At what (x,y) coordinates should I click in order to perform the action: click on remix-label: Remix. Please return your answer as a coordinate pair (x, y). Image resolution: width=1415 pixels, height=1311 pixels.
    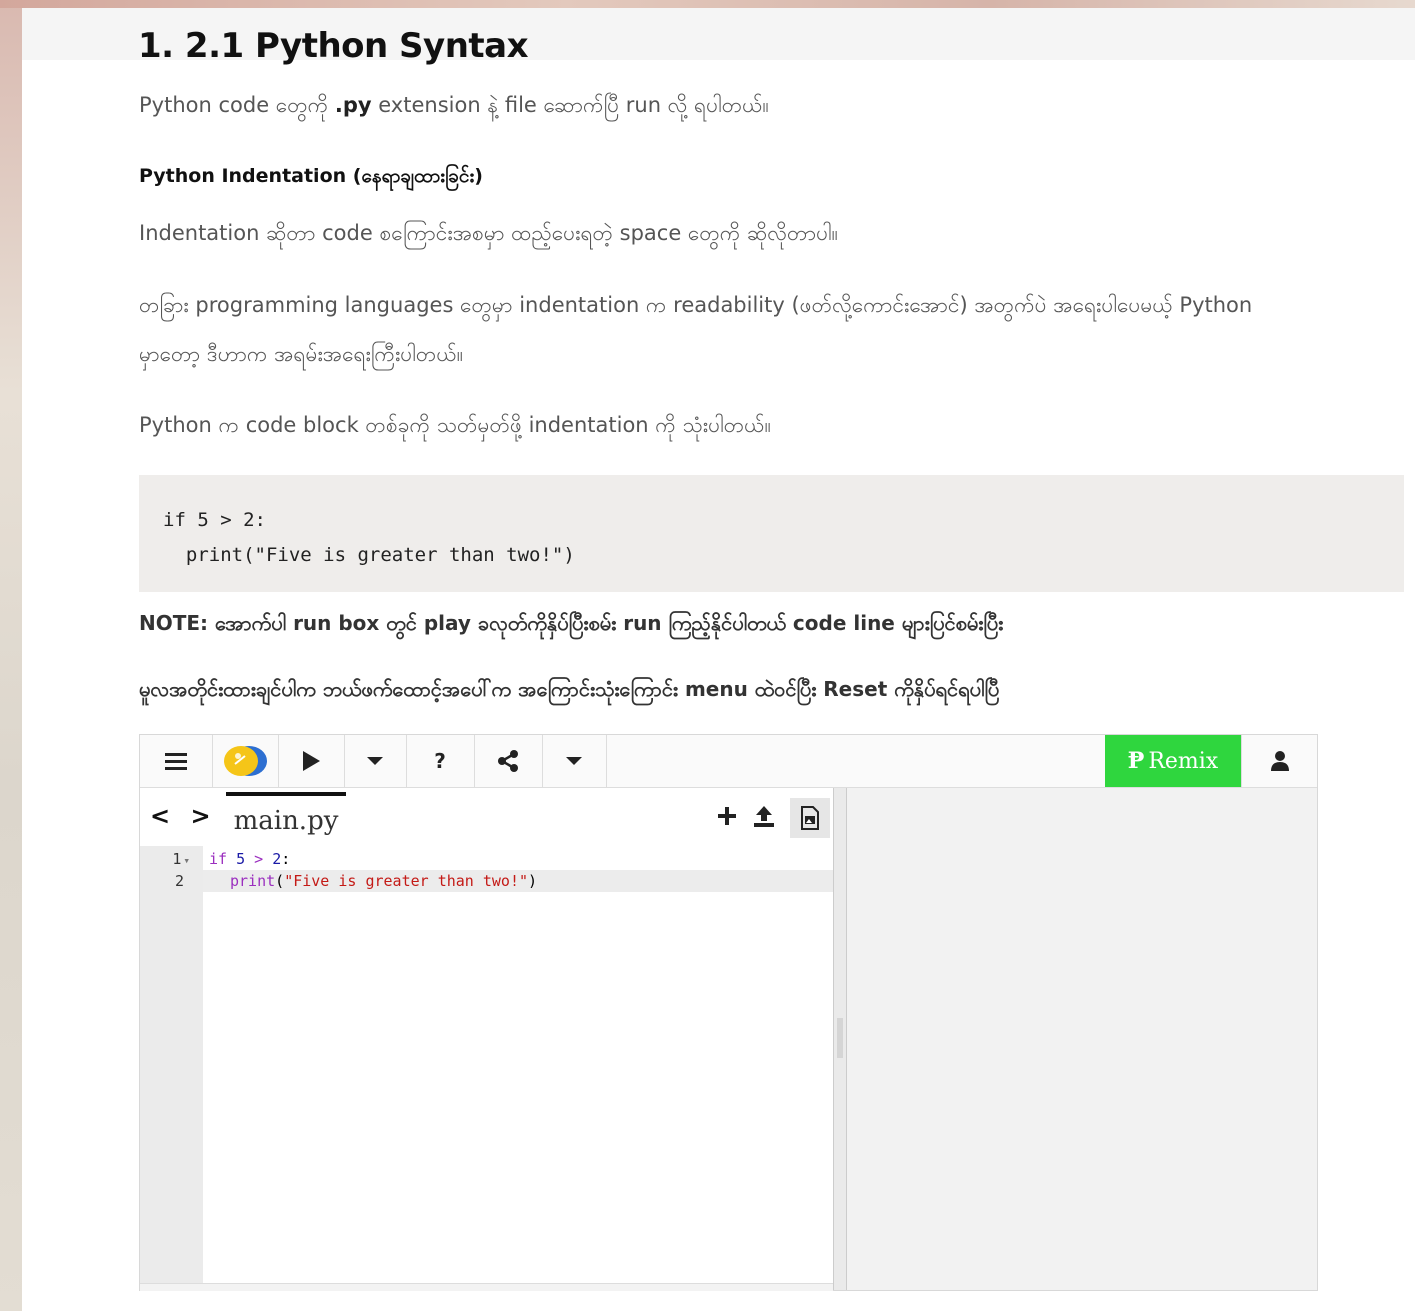
    Looking at the image, I should click on (1183, 761).